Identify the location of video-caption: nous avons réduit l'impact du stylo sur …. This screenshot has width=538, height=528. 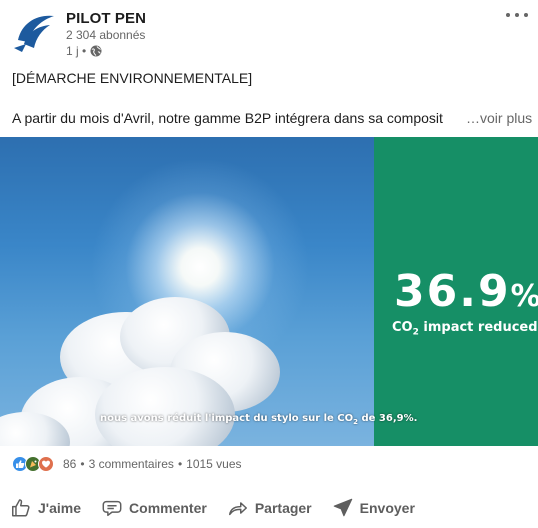
(259, 419).